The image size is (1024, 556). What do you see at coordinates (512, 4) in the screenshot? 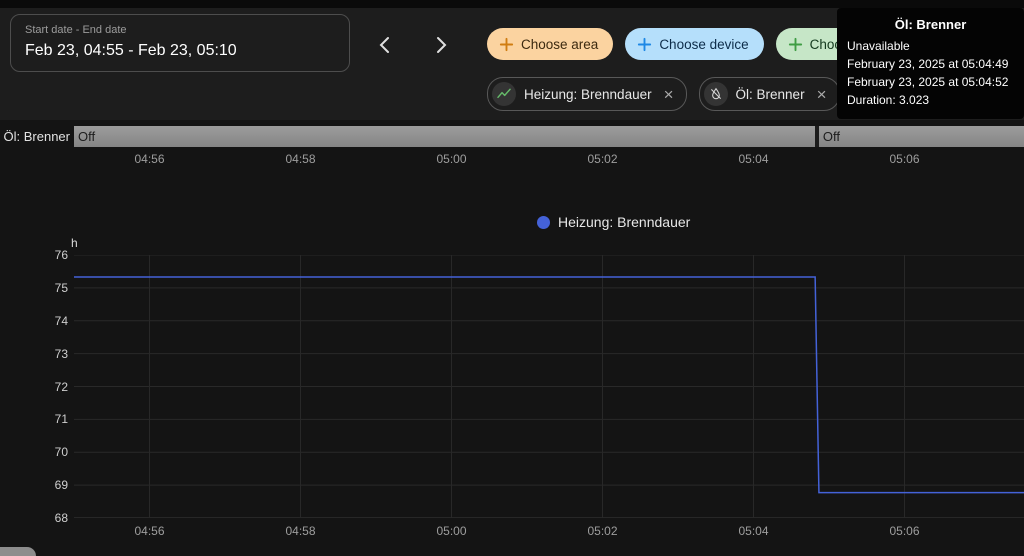
I see `top-edge` at bounding box center [512, 4].